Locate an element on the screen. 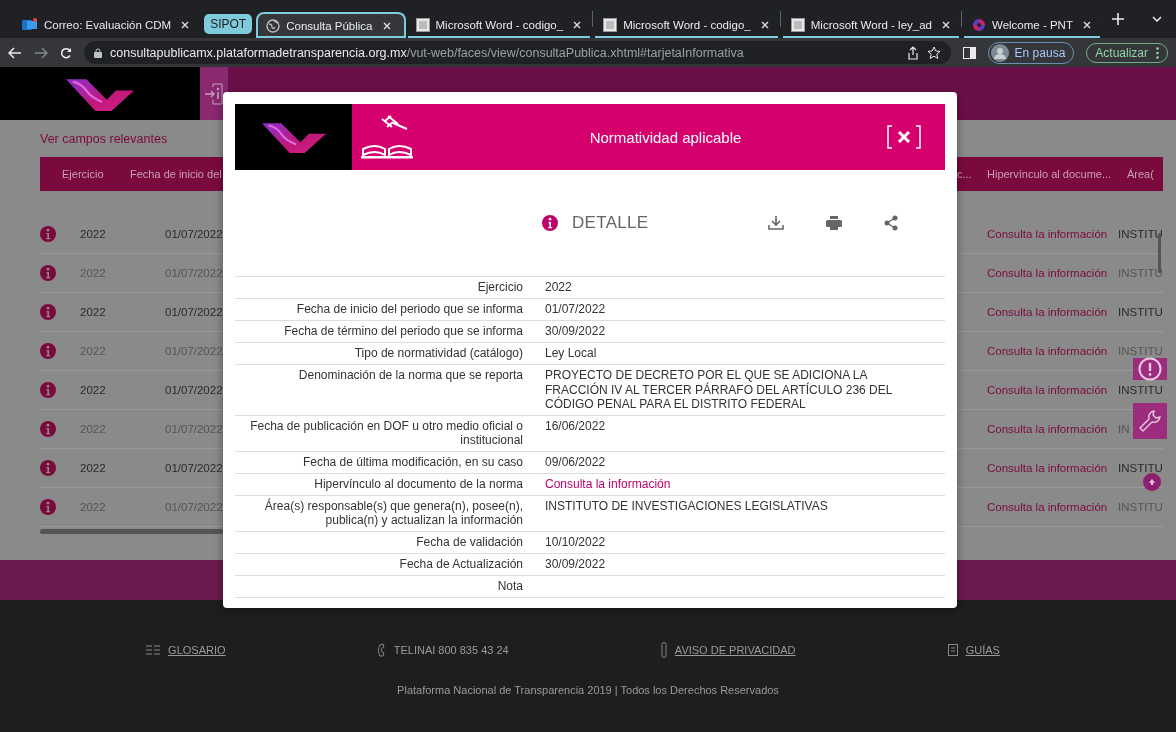 The width and height of the screenshot is (1176, 732). scrollbar-thumb is located at coordinates (131, 531).